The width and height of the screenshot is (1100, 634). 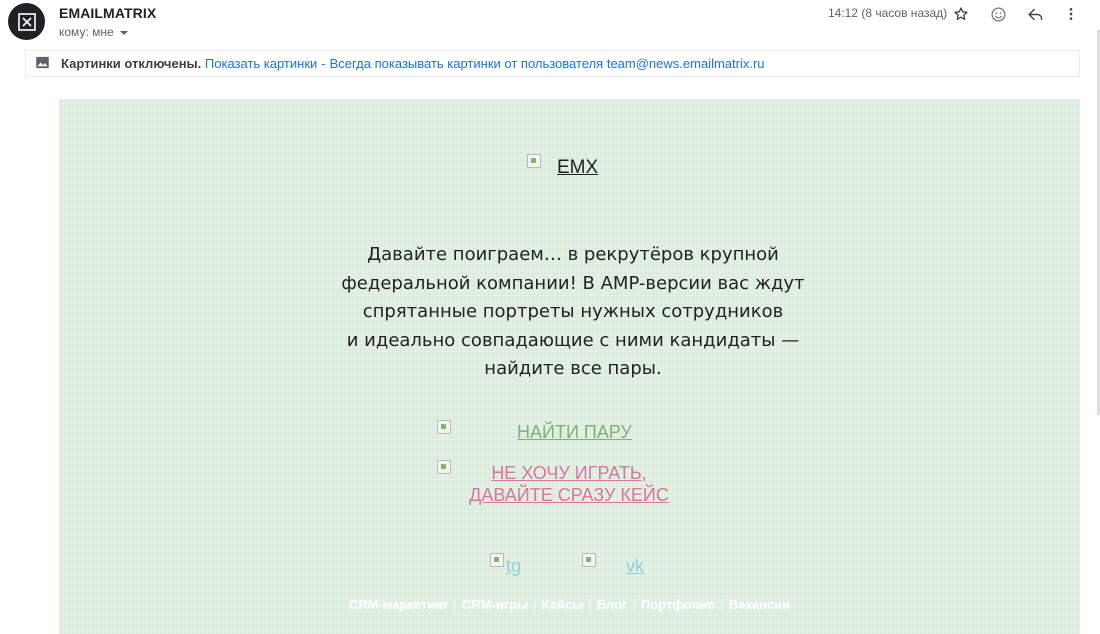 I want to click on emx-logo-link: EMX, so click(x=577, y=168).